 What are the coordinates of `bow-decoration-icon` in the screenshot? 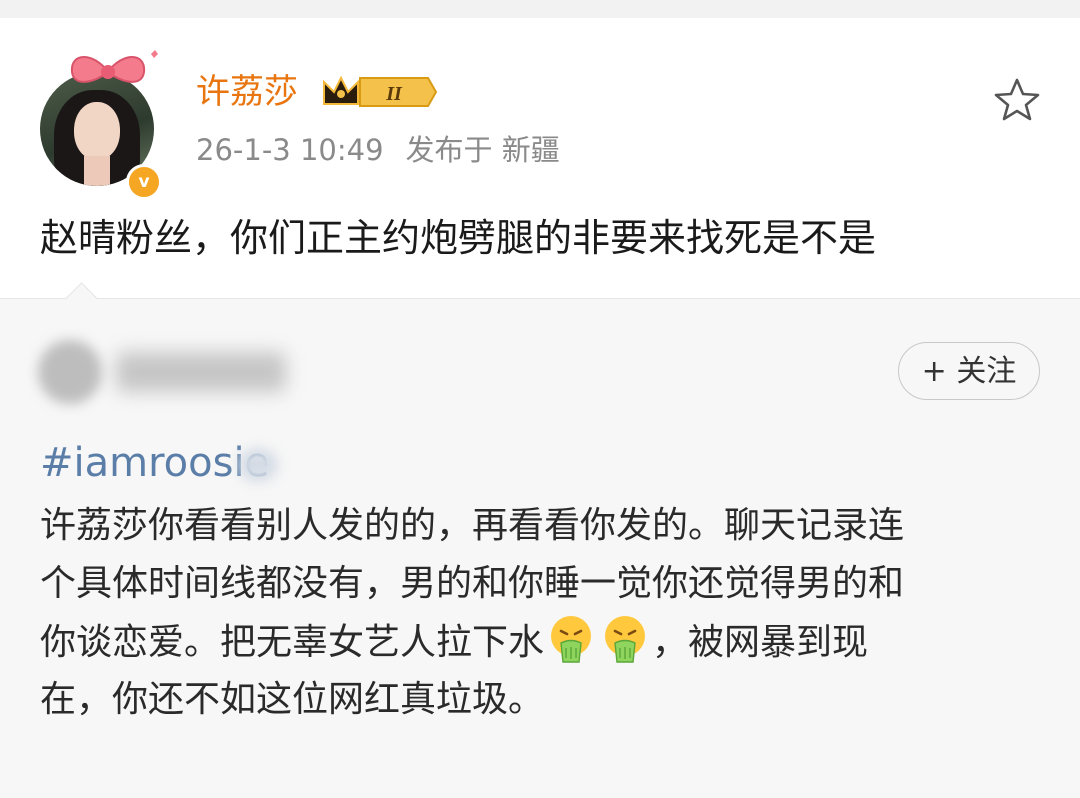 It's located at (114, 66).